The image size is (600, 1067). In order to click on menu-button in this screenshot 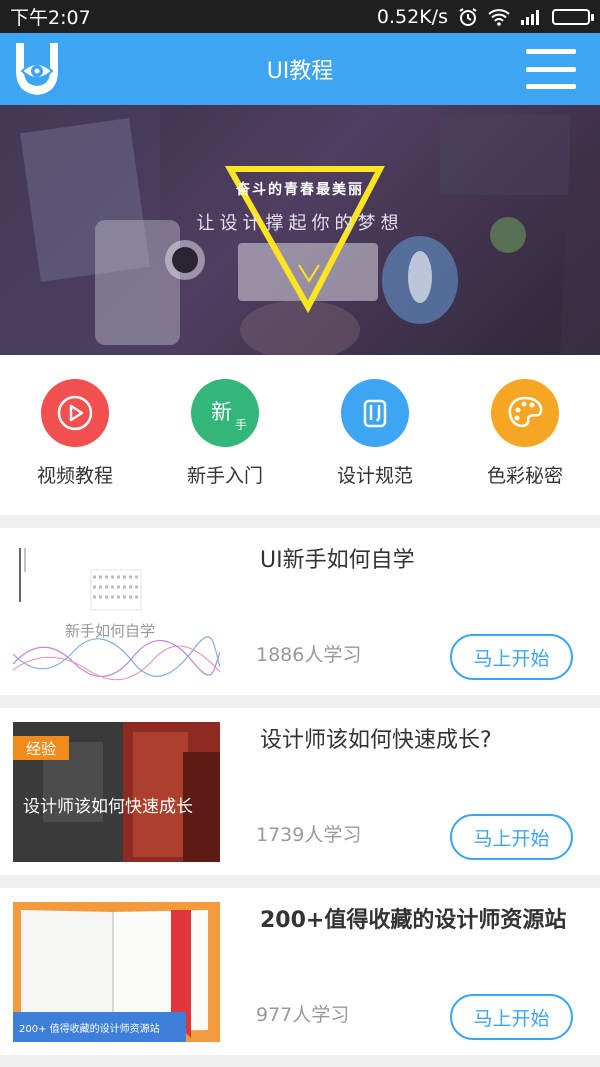, I will do `click(551, 69)`.